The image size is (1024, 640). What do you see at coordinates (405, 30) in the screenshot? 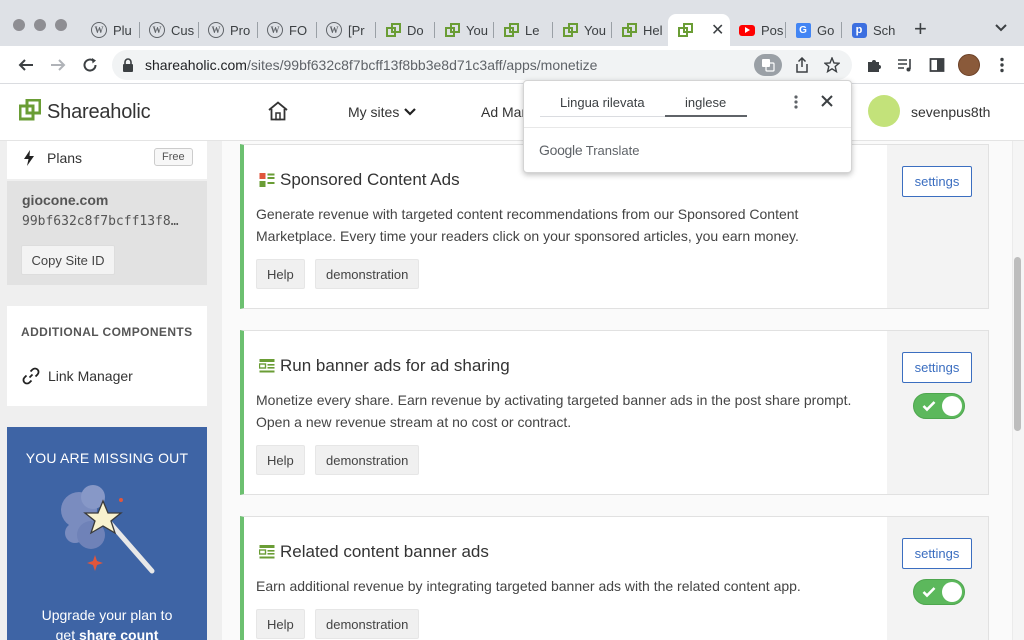
I see `browser-tab: Do` at bounding box center [405, 30].